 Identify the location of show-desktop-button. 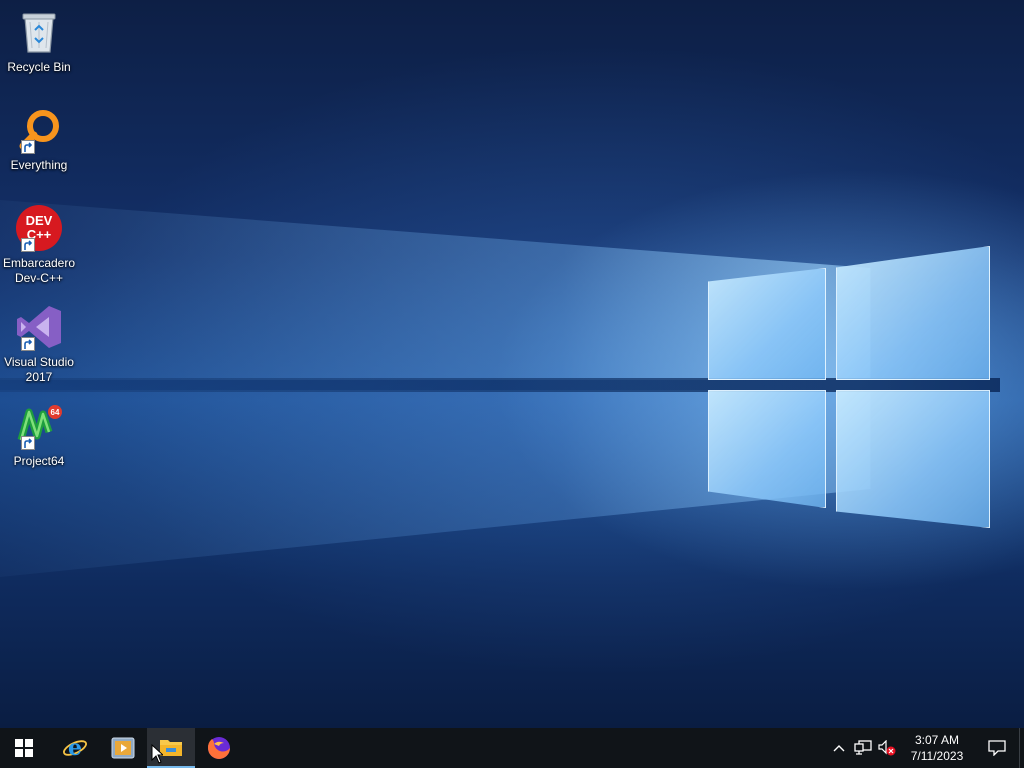
(1021, 748).